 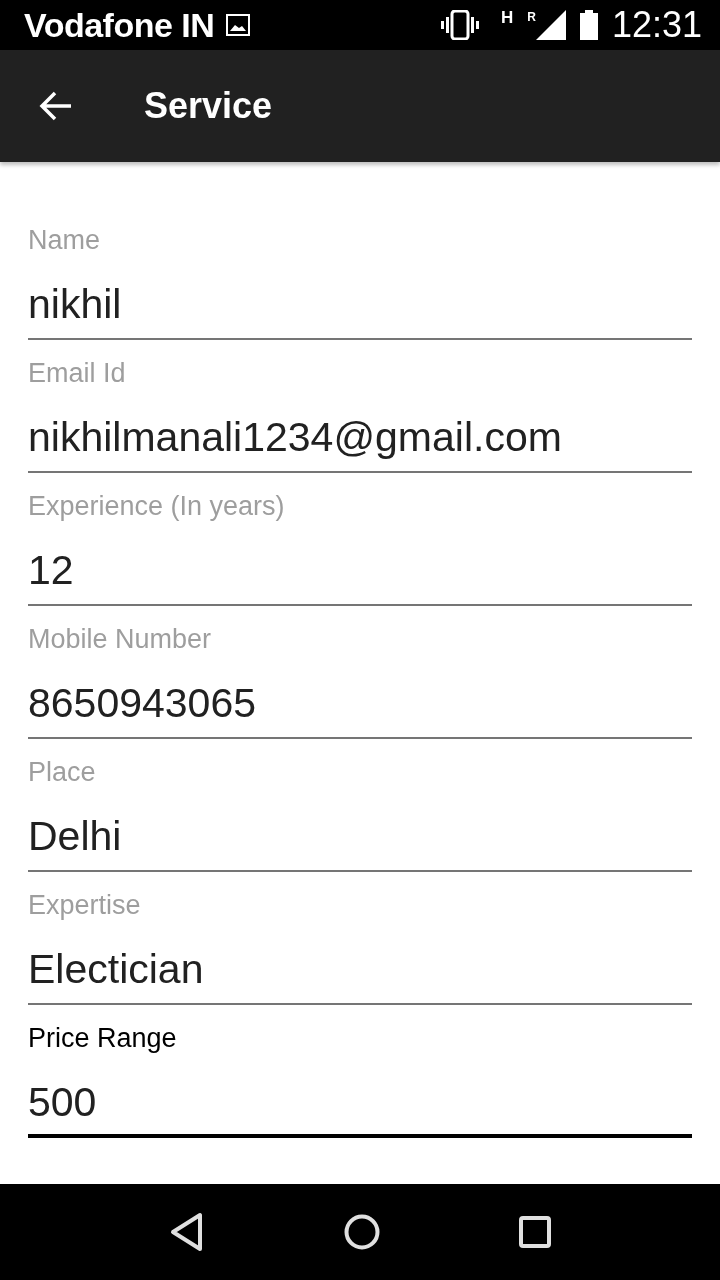 I want to click on carrier-name: Vodafone IN, so click(x=119, y=25).